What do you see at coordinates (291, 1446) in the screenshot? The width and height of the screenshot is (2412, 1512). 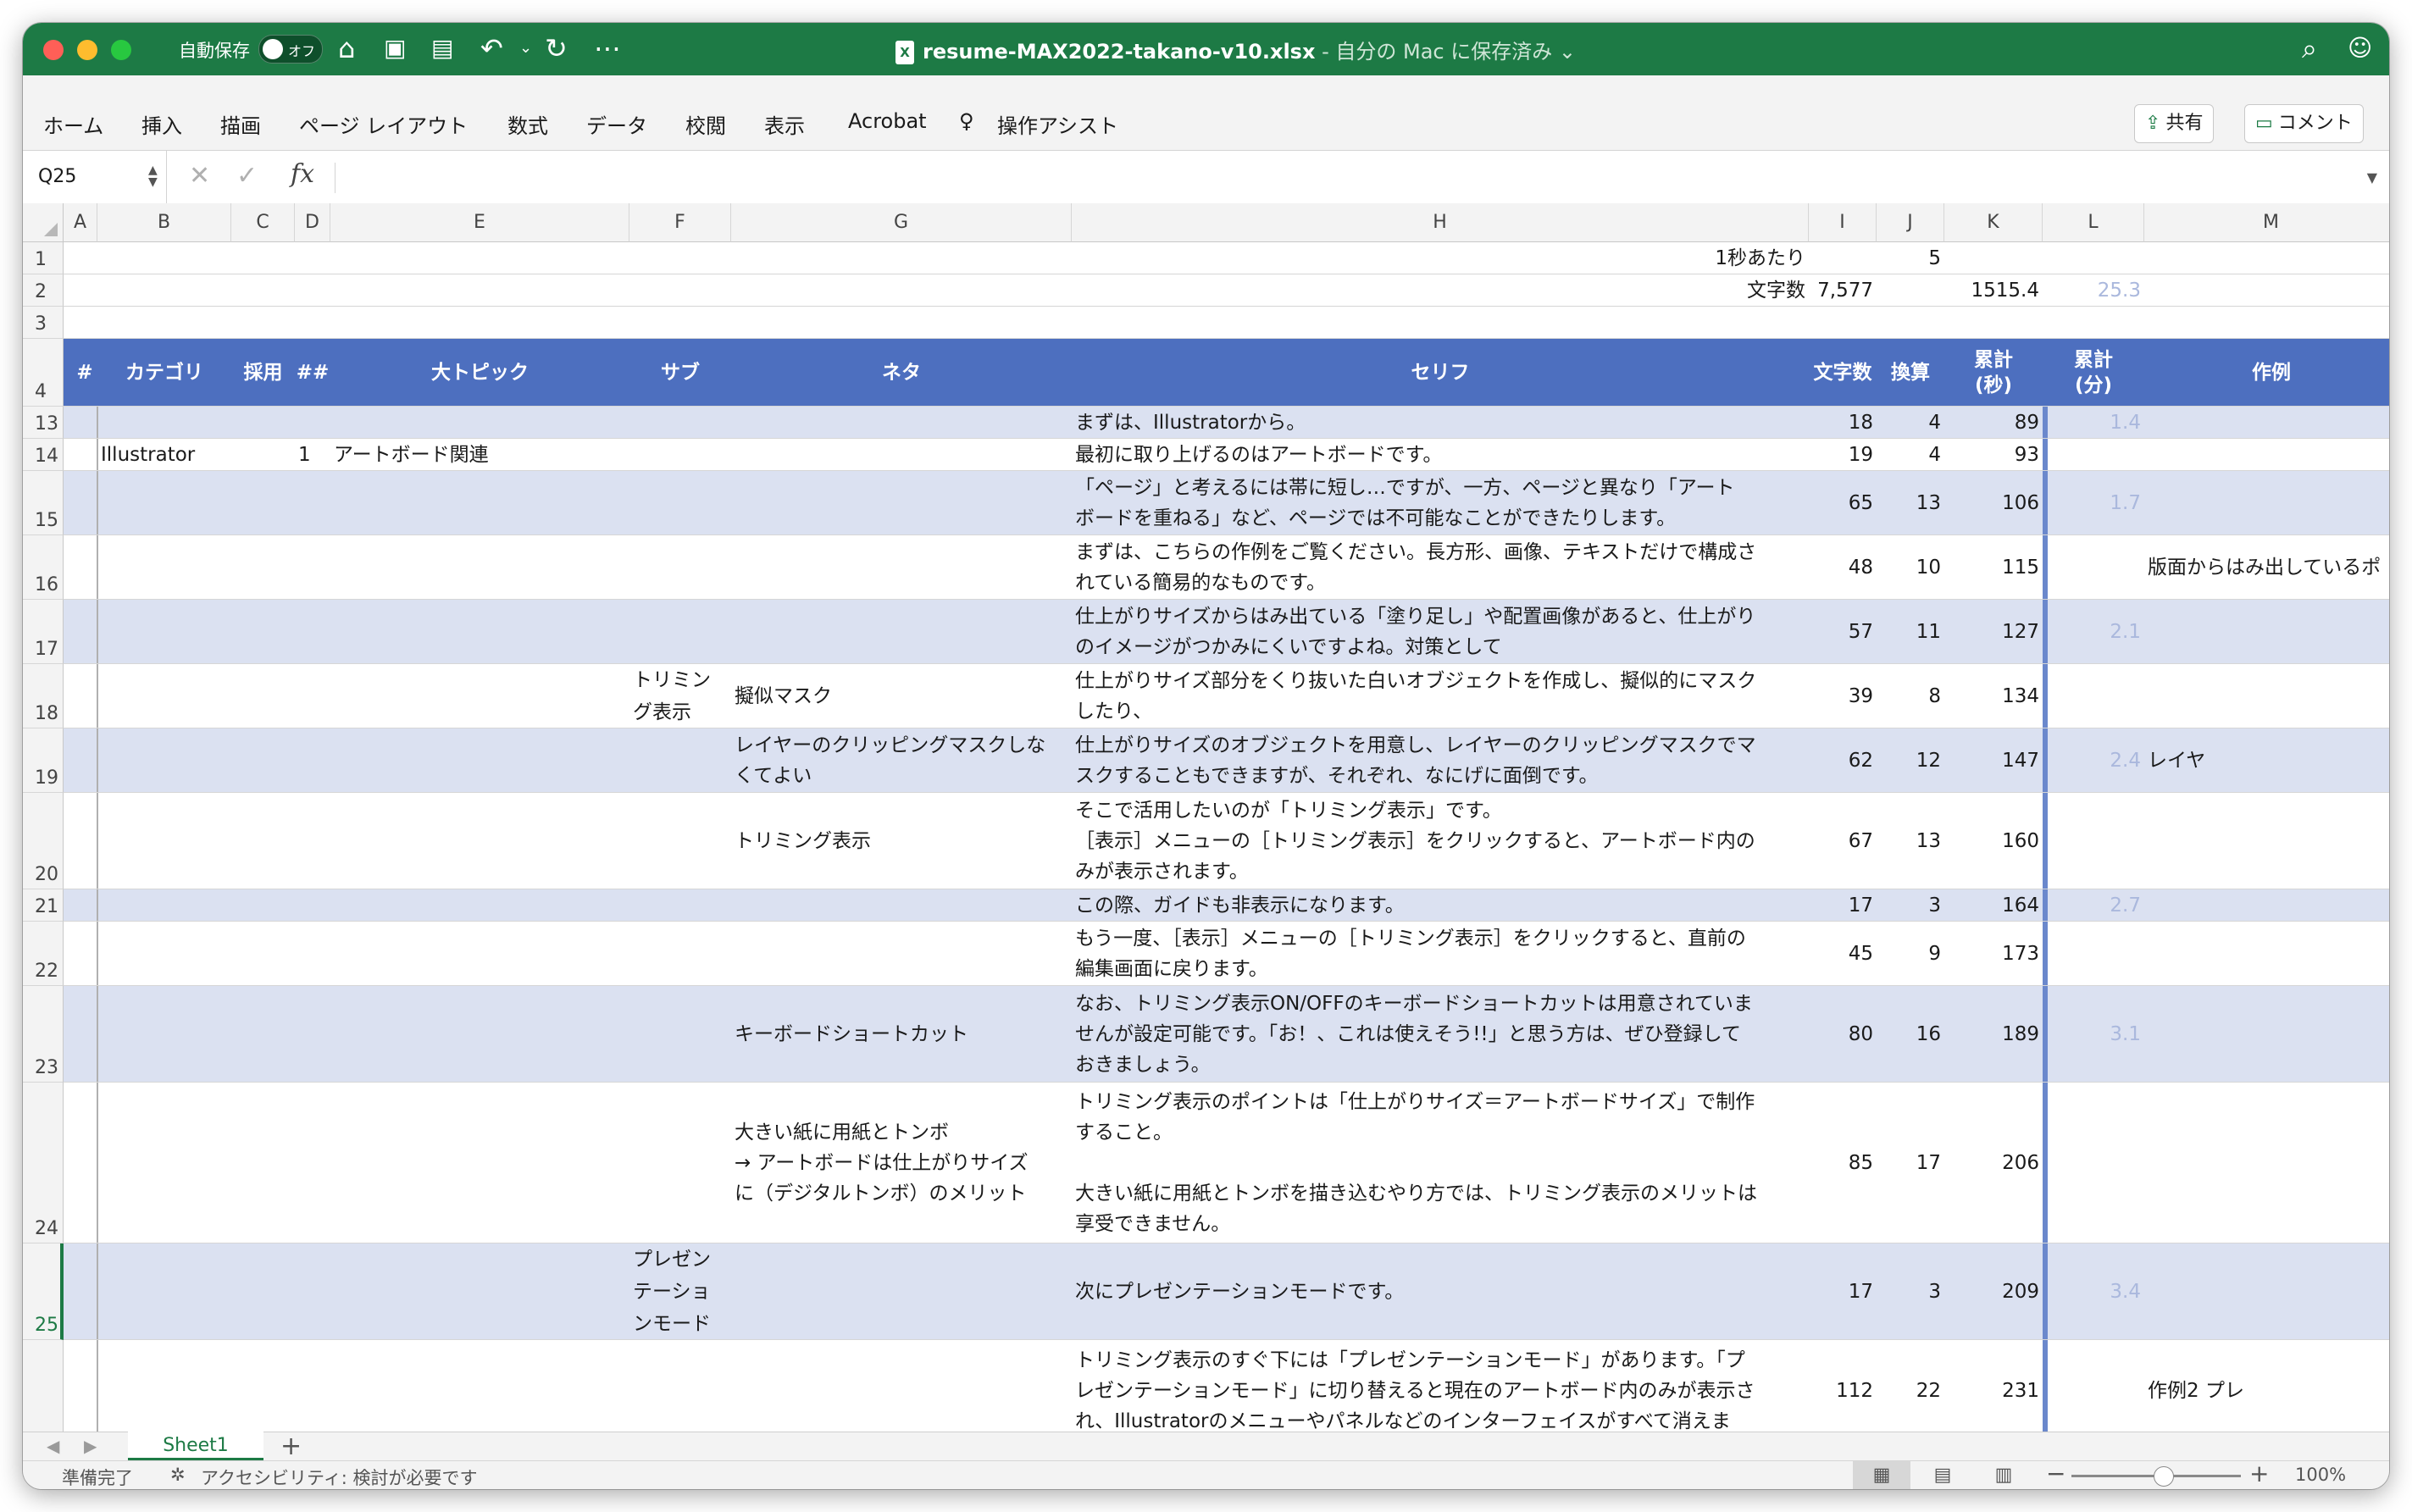 I see `add-sheet-button: +` at bounding box center [291, 1446].